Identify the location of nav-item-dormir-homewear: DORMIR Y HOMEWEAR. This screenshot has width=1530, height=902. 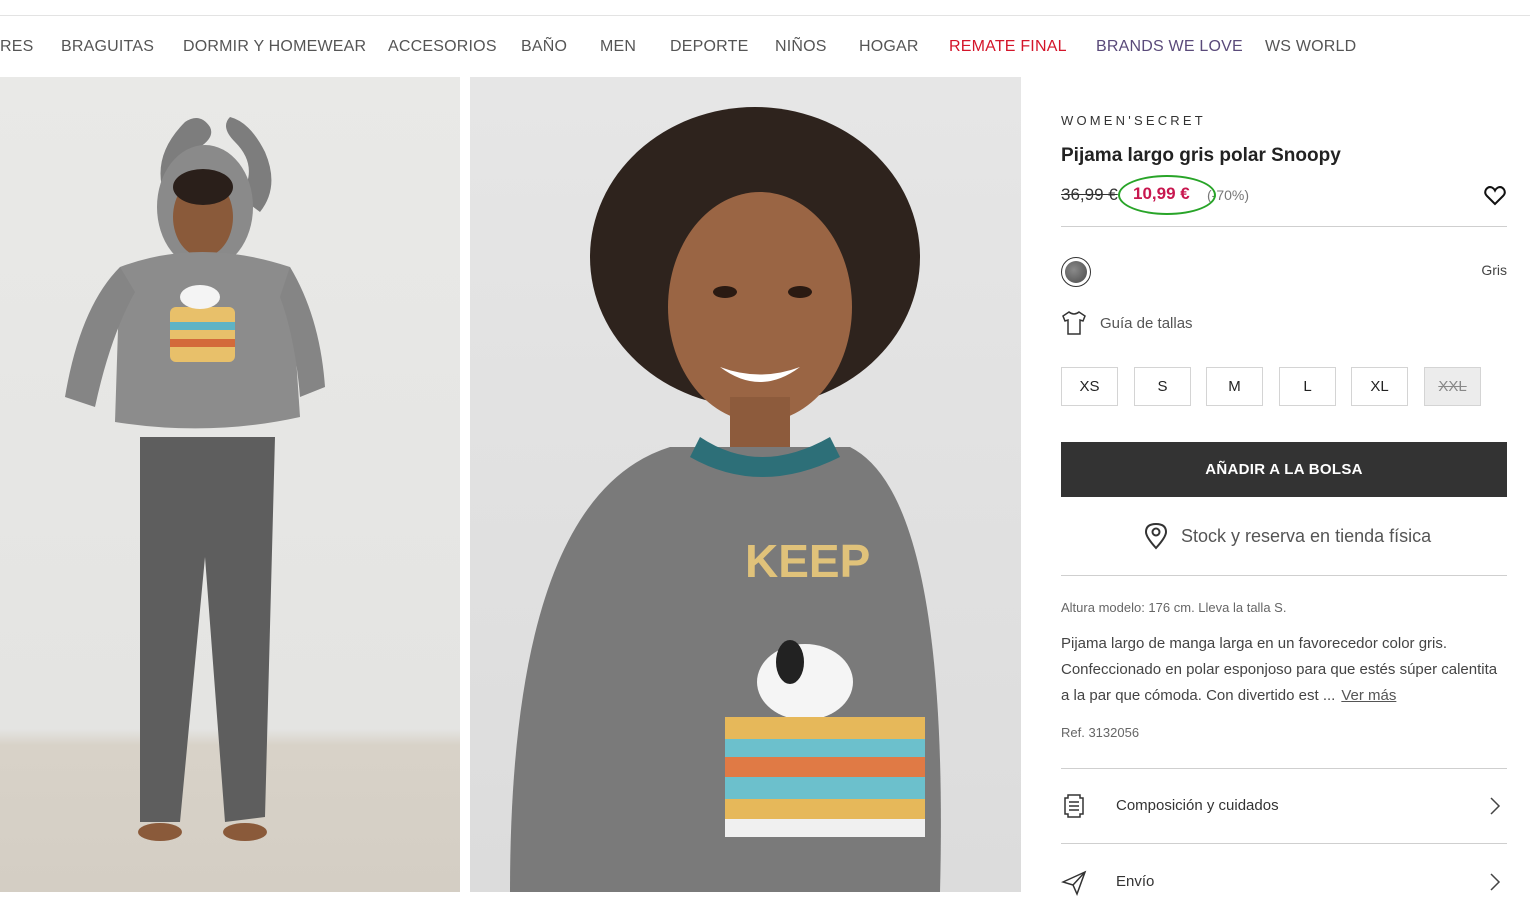
(274, 47).